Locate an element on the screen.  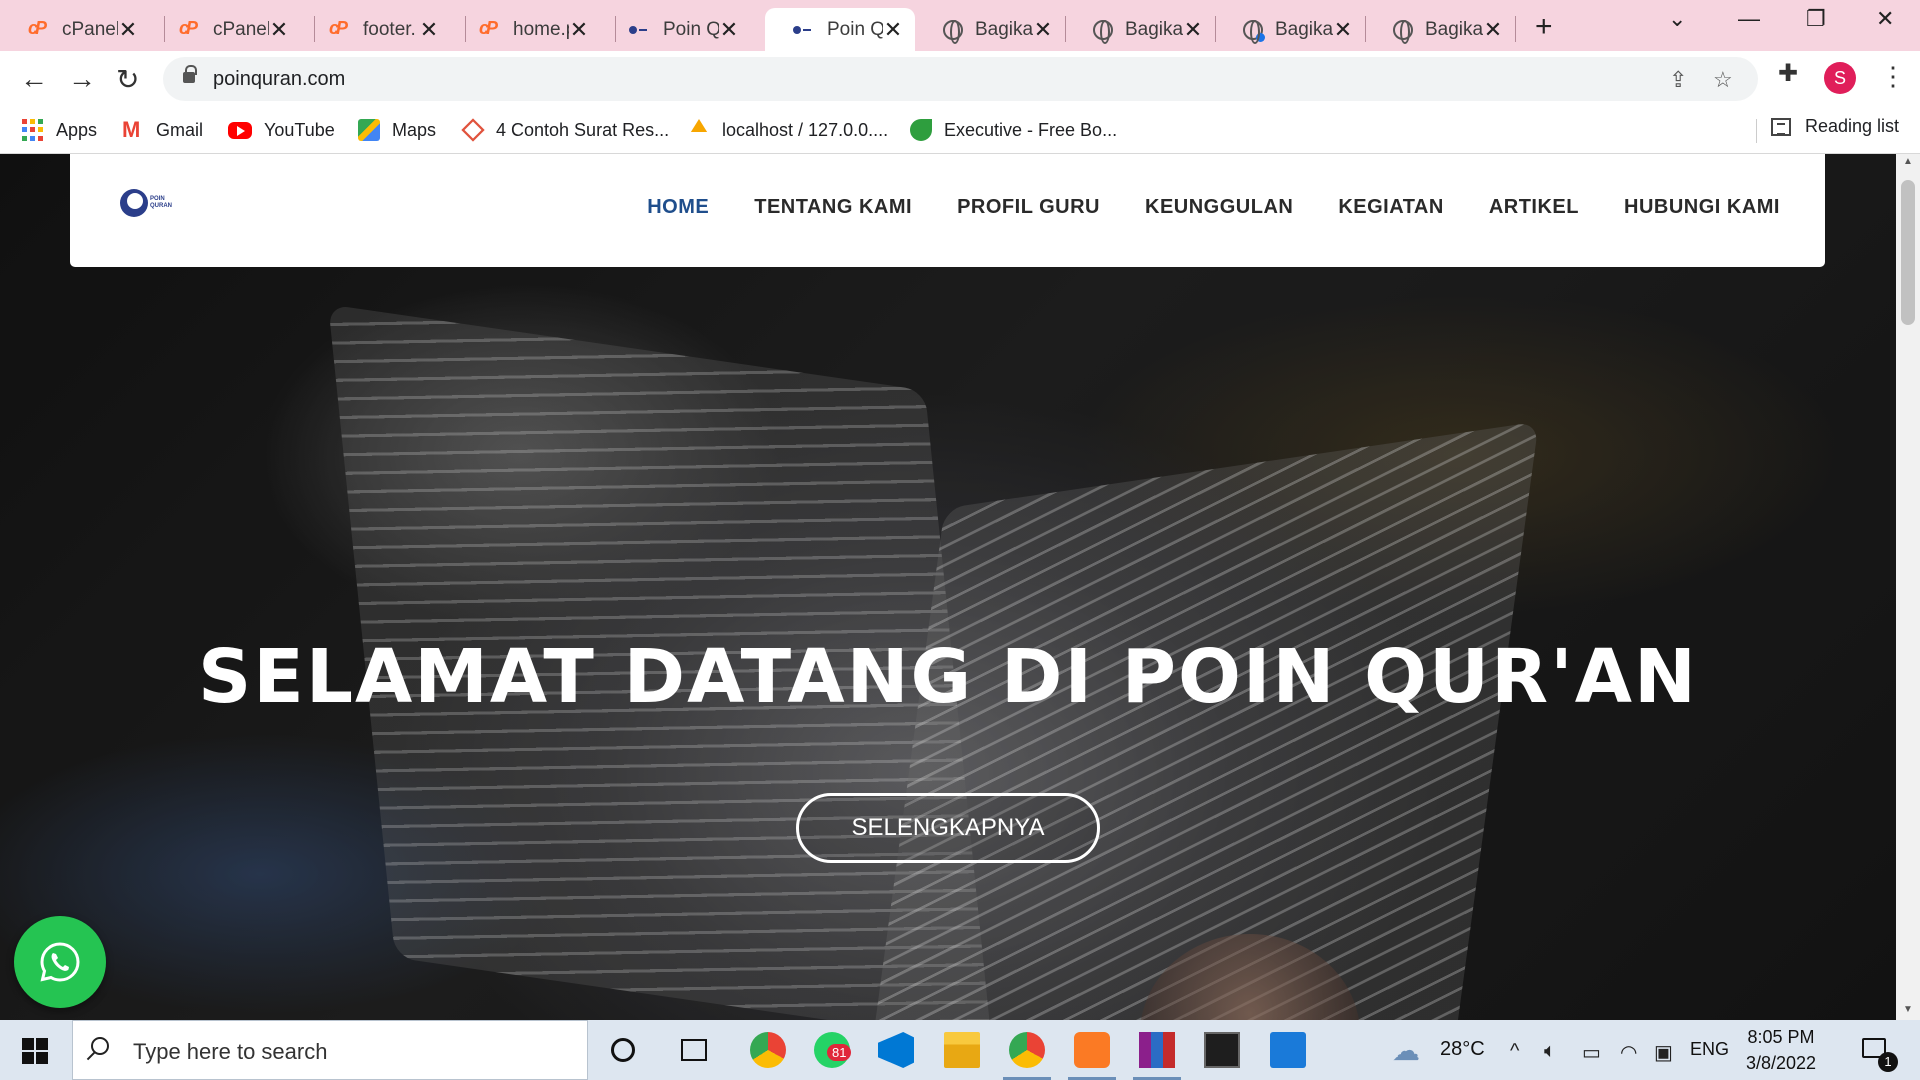
lock-icon is located at coordinates (190, 74).